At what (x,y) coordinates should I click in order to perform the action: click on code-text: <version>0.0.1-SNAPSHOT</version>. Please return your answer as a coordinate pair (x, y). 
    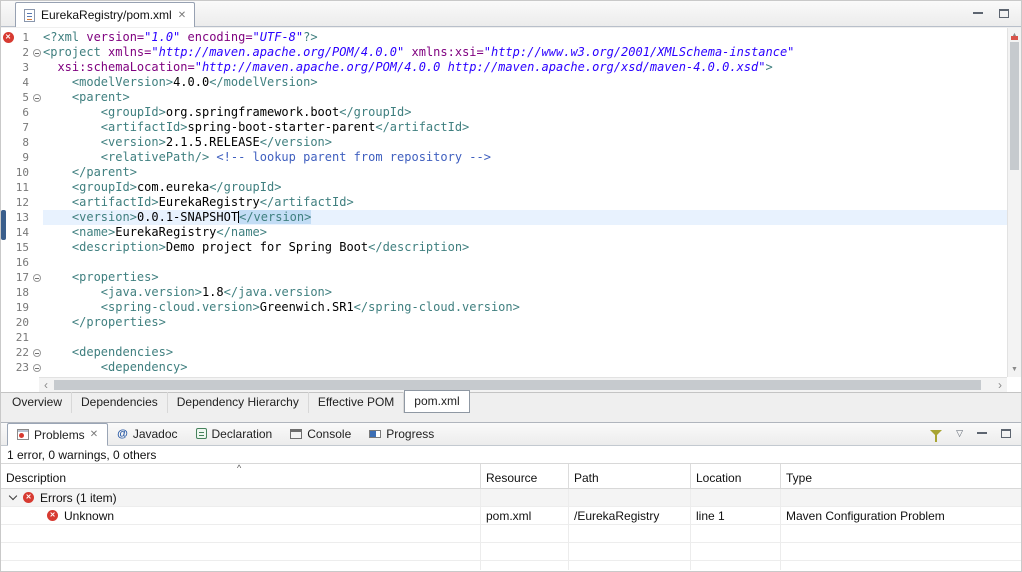
    Looking at the image, I should click on (525, 217).